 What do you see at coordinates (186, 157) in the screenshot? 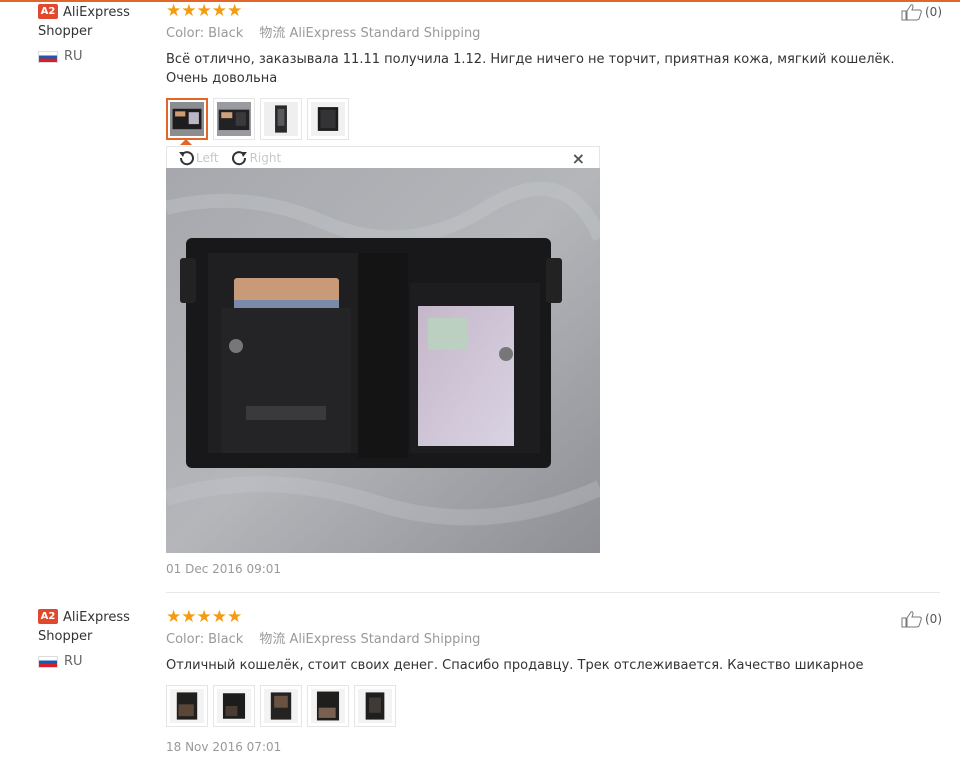
I see `rotate-left-icon` at bounding box center [186, 157].